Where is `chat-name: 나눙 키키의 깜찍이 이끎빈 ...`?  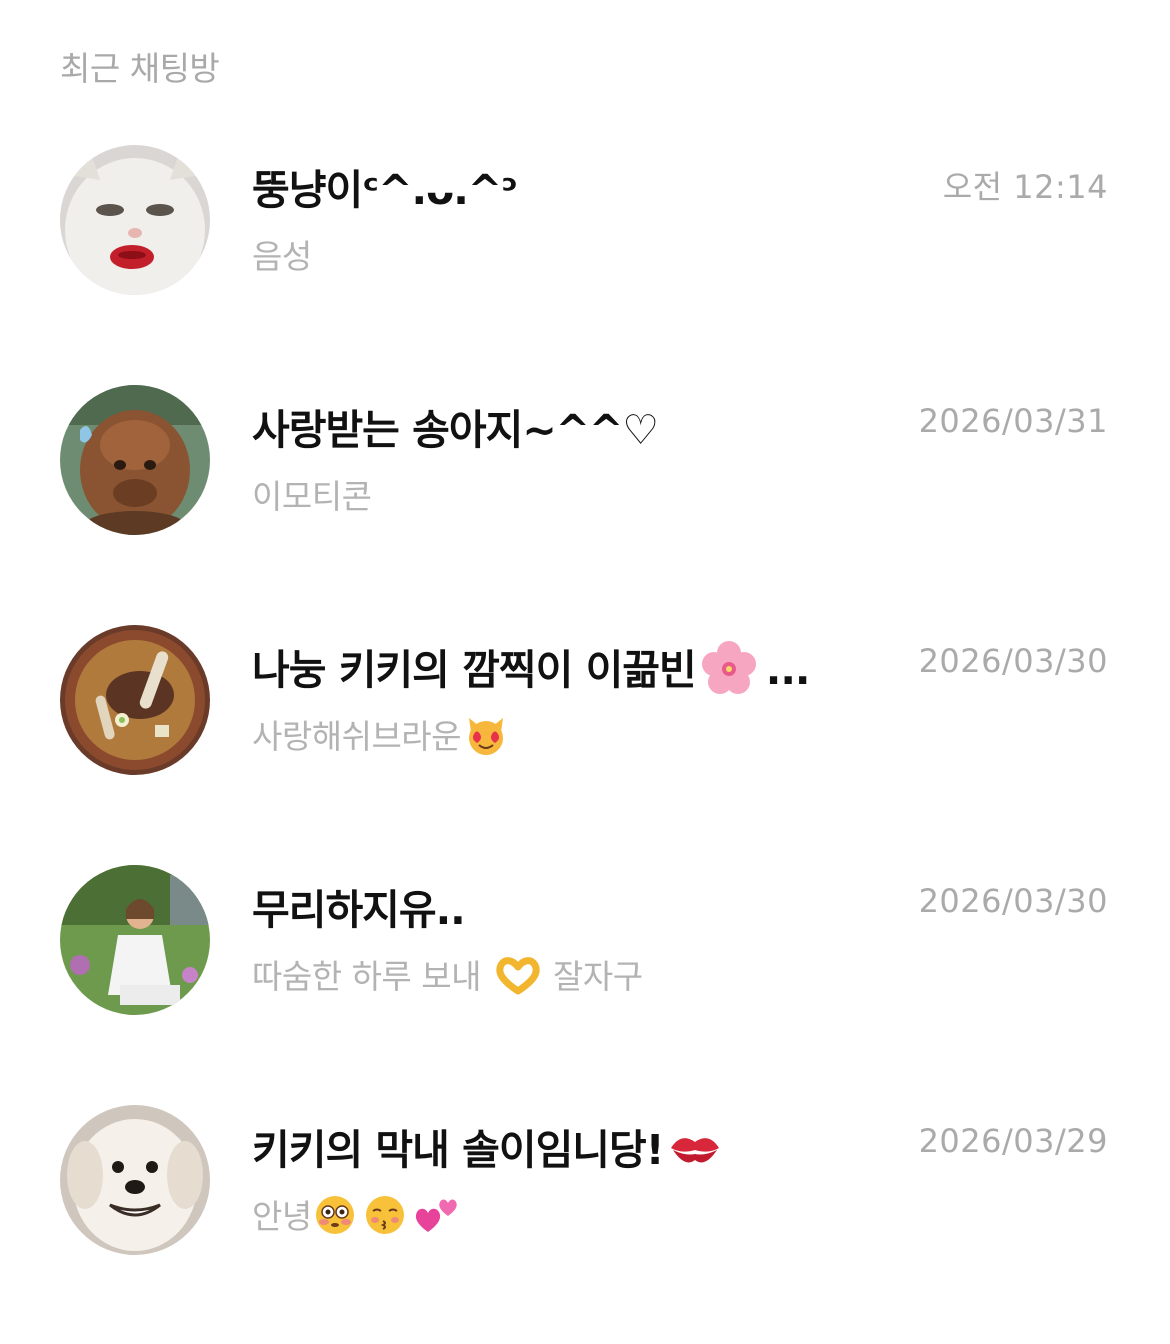
chat-name: 나눙 키키의 깜찍이 이끎빈 ... is located at coordinates (531, 671).